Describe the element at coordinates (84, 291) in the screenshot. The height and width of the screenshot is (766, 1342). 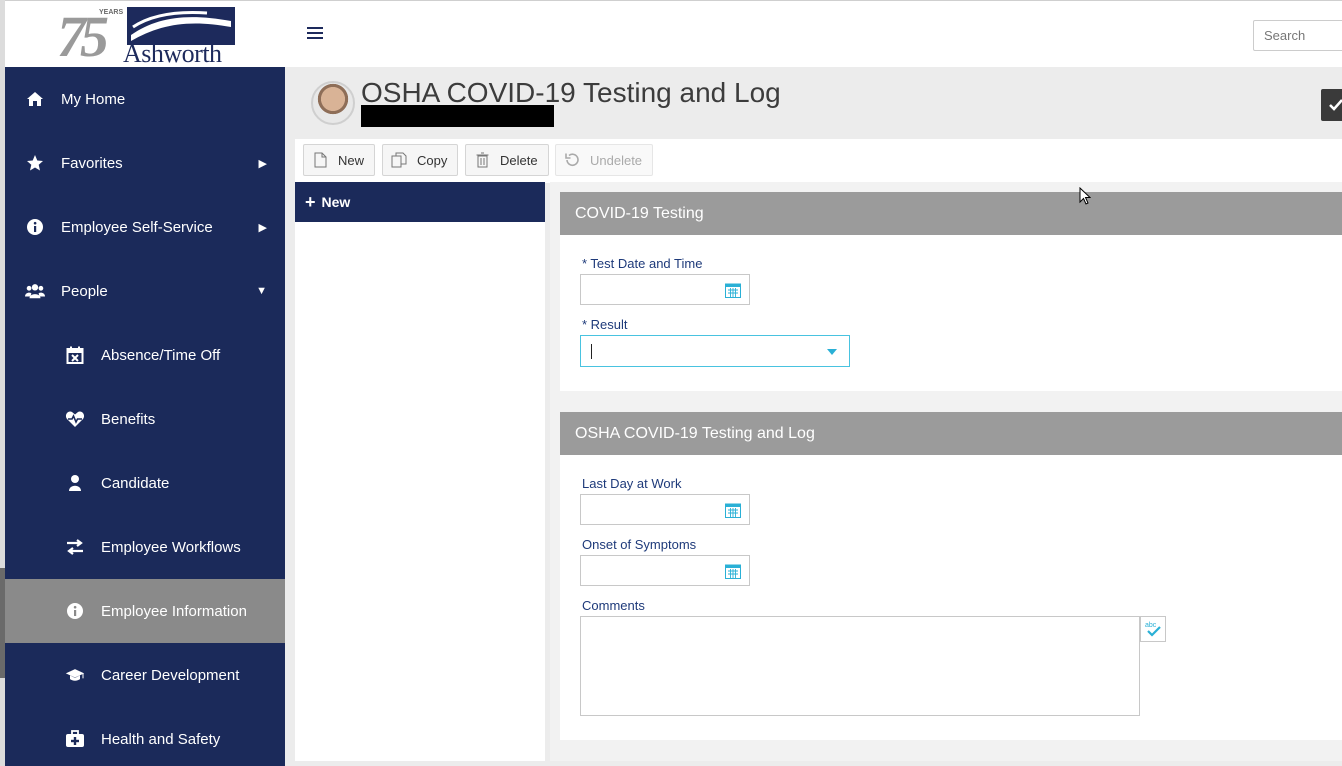
I see `sidebar-item-label: People` at that location.